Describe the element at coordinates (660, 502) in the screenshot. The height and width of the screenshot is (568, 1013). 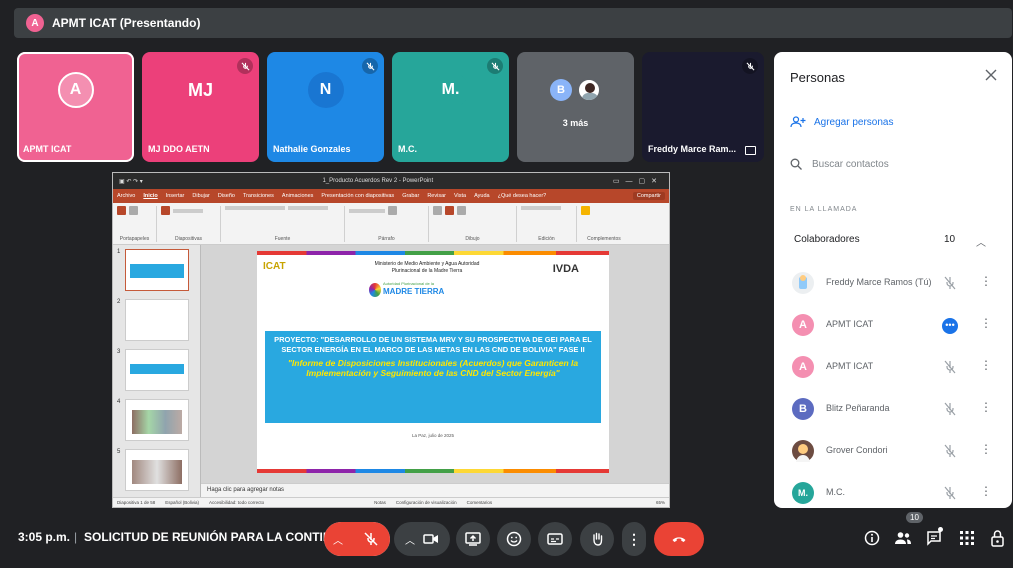
I see `status-zoom: 65%` at that location.